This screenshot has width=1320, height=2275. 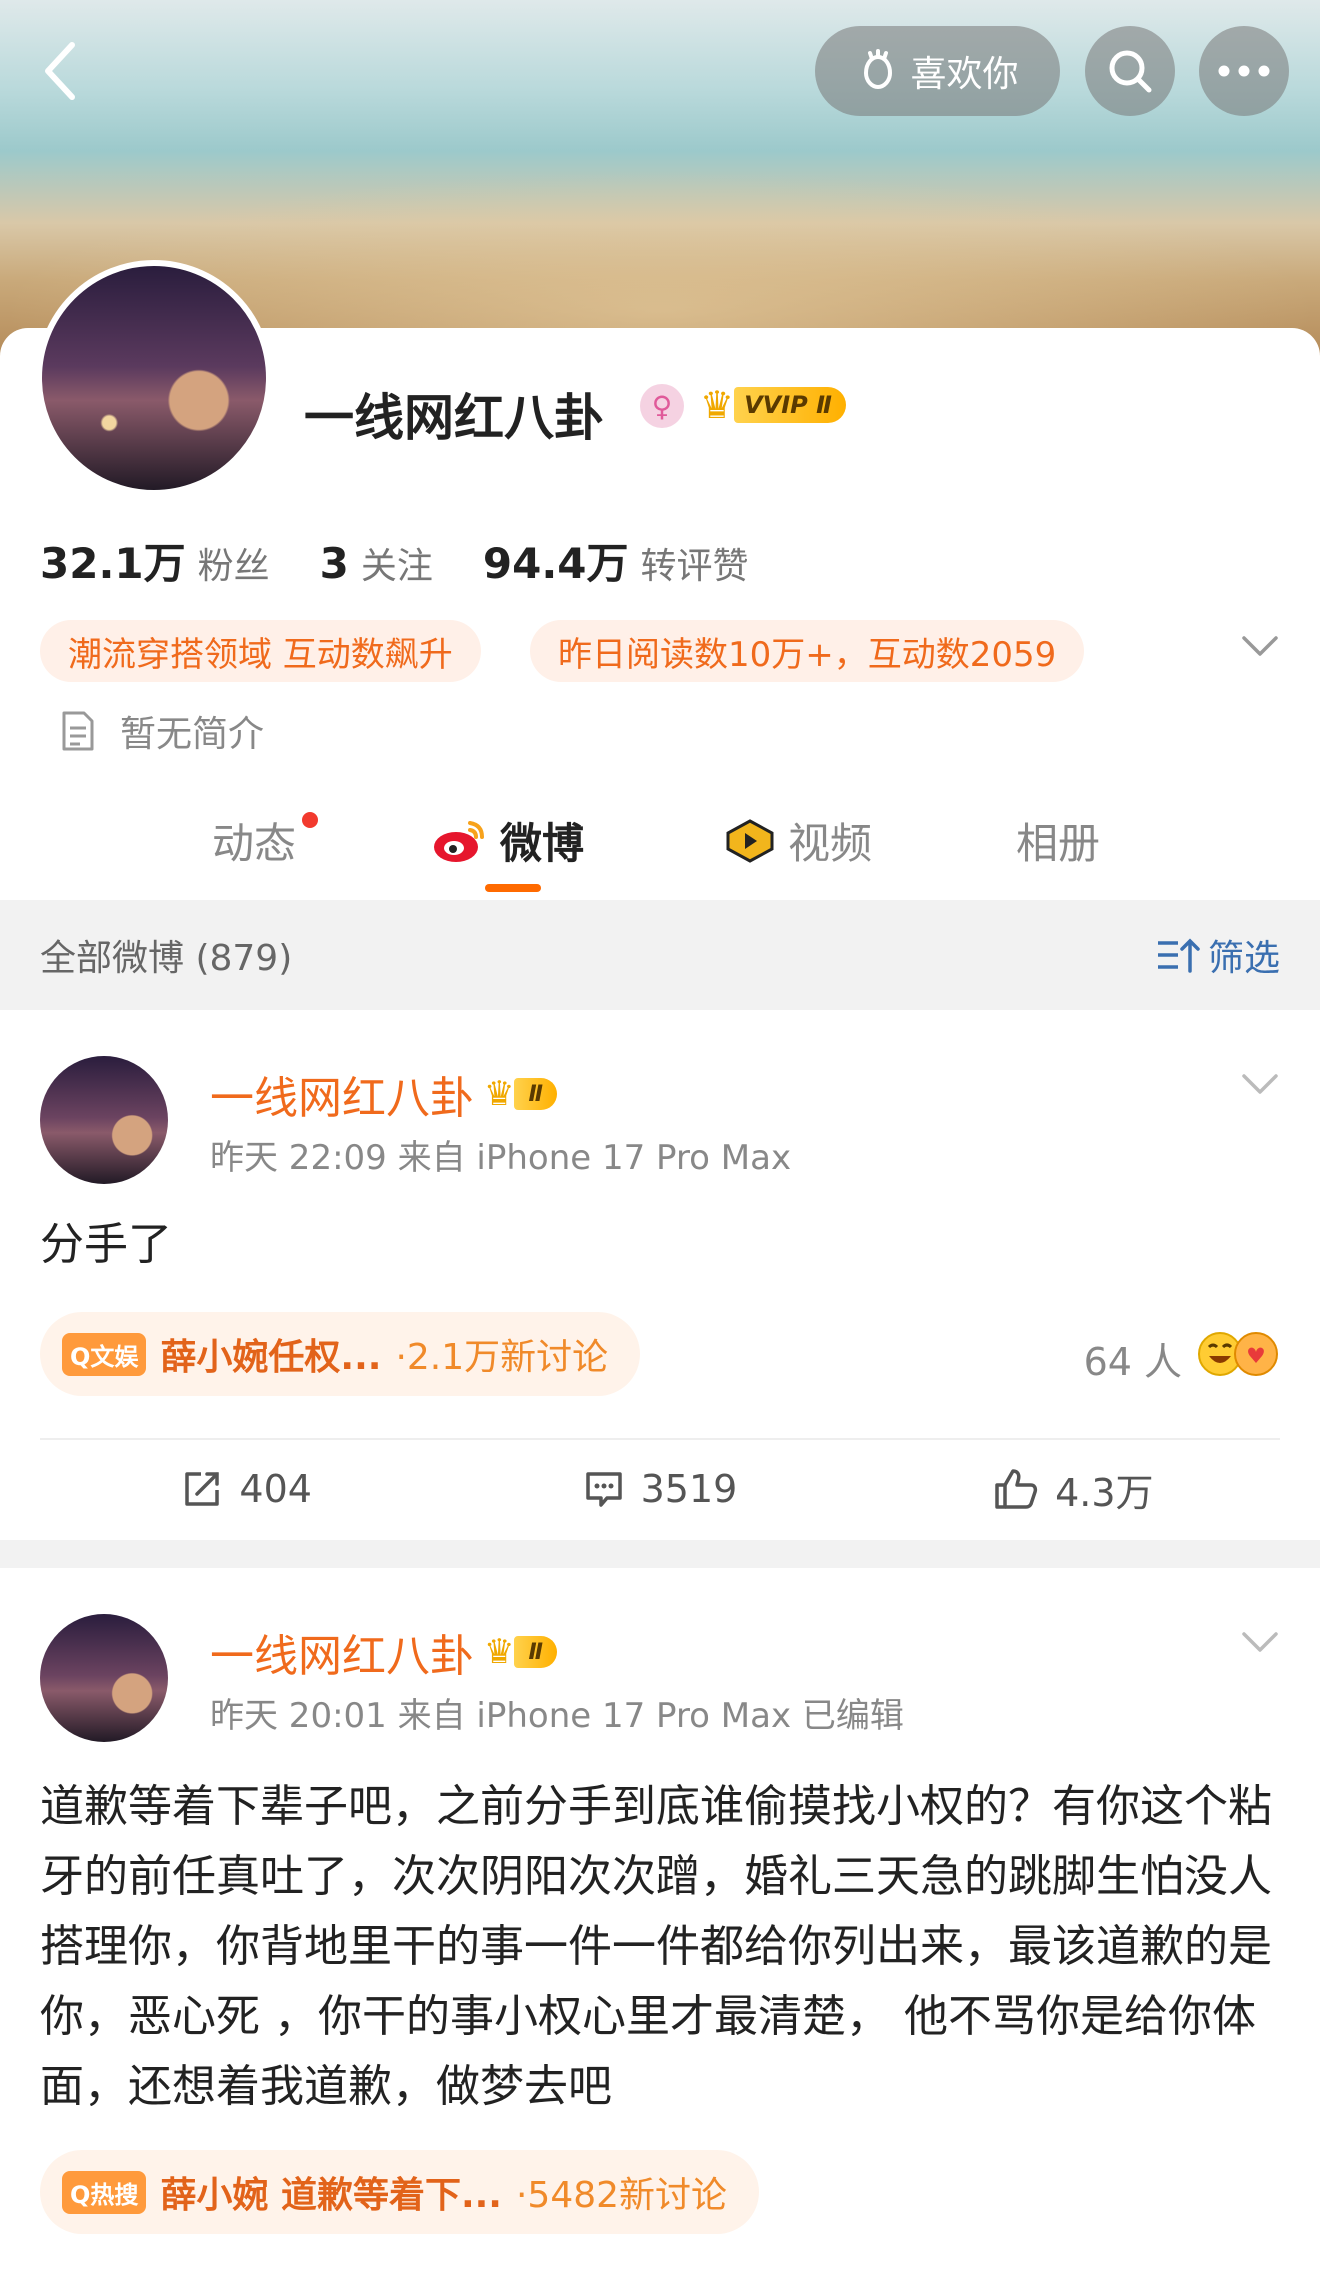 What do you see at coordinates (1104, 1492) in the screenshot?
I see `like-count: 4.3万` at bounding box center [1104, 1492].